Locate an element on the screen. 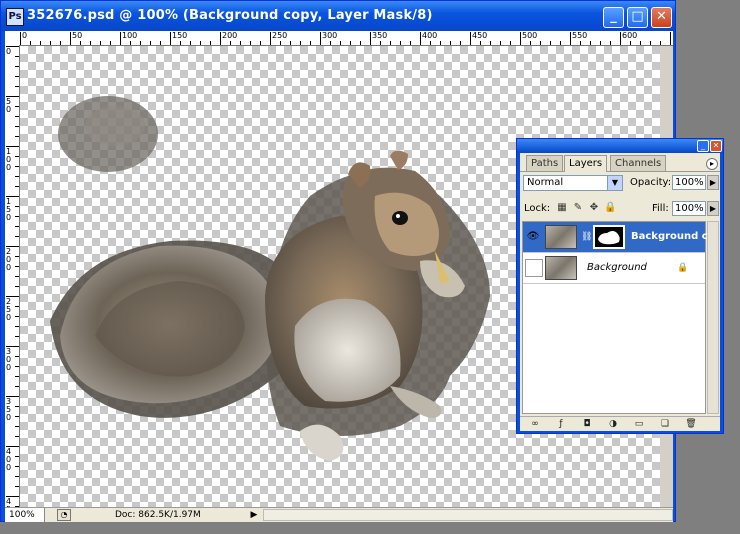  layer-mask-thumbnail is located at coordinates (609, 237).